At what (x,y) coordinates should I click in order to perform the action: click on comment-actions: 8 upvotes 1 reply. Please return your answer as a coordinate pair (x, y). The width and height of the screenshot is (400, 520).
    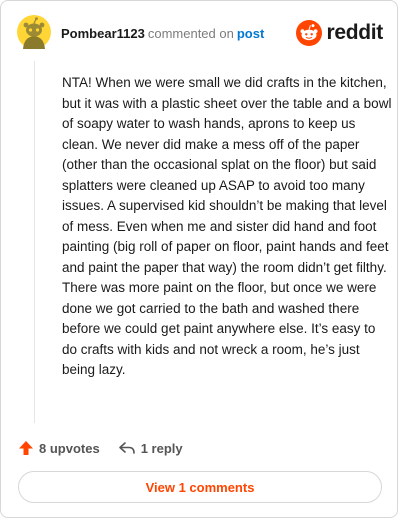
    Looking at the image, I should click on (109, 448).